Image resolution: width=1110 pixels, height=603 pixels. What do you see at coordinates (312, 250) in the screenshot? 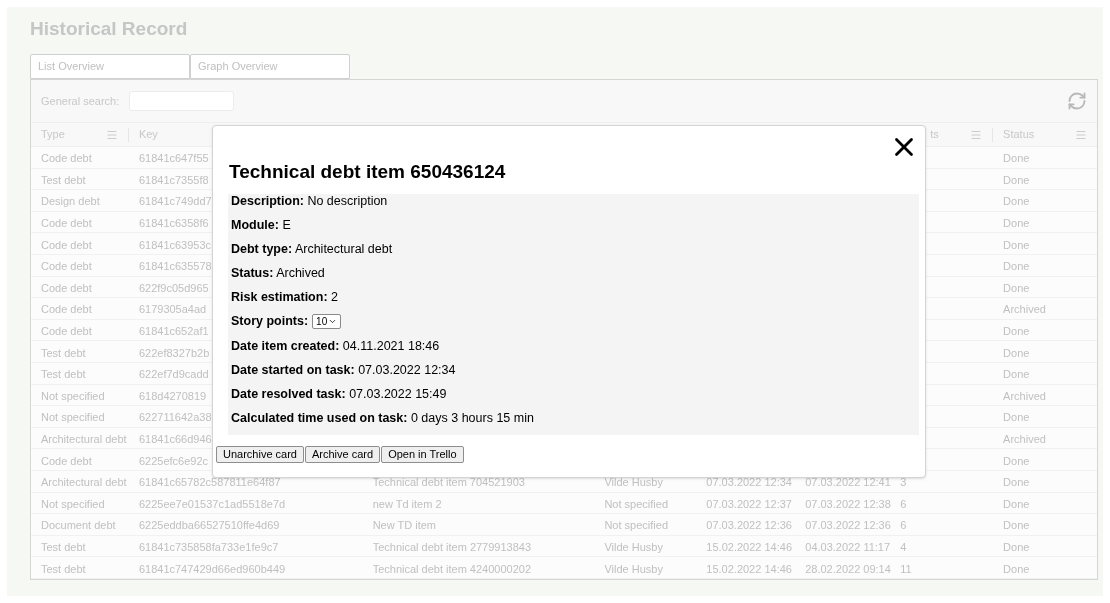
I see `detail-line: Debt type: Architectural debt` at bounding box center [312, 250].